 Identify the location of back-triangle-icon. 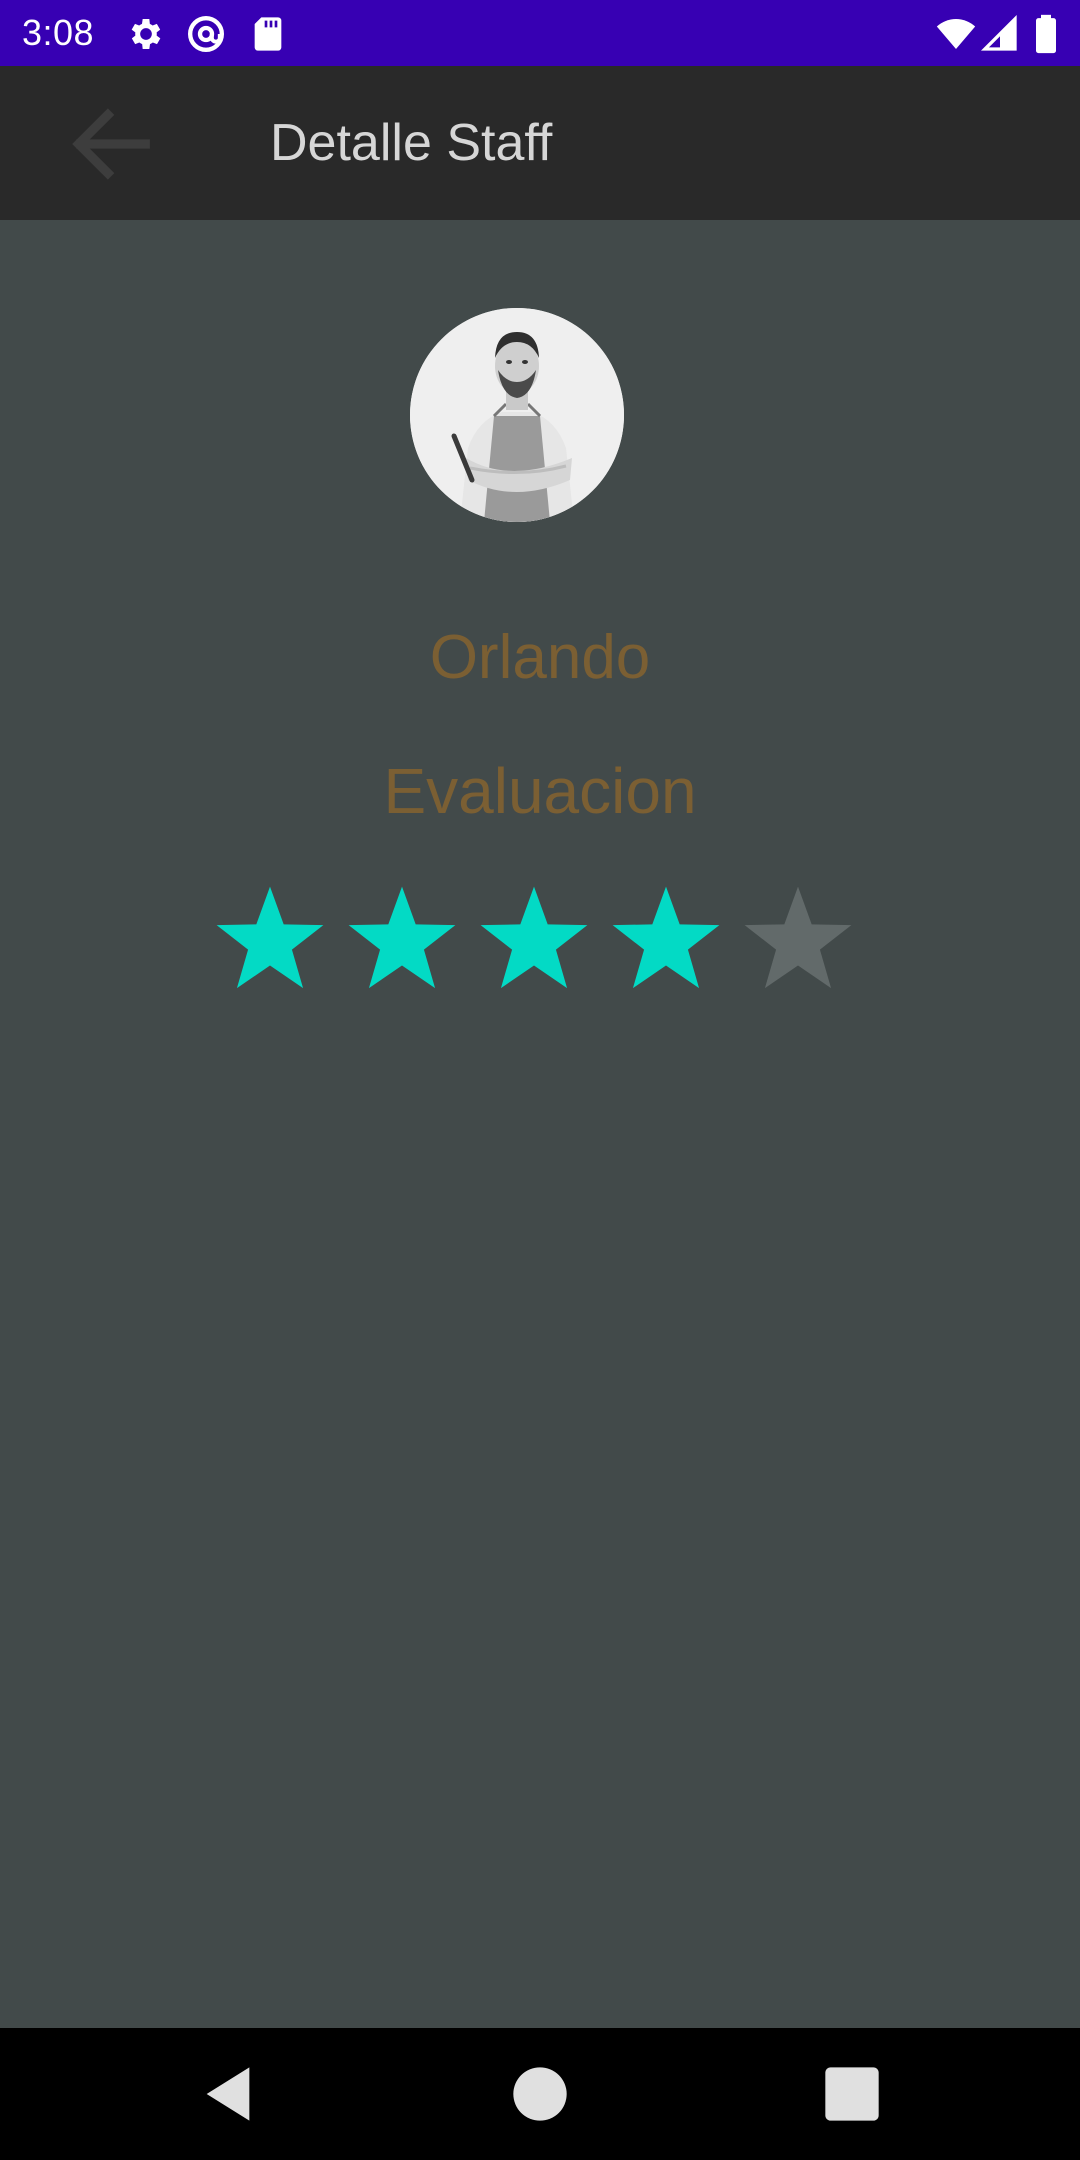
(228, 2094).